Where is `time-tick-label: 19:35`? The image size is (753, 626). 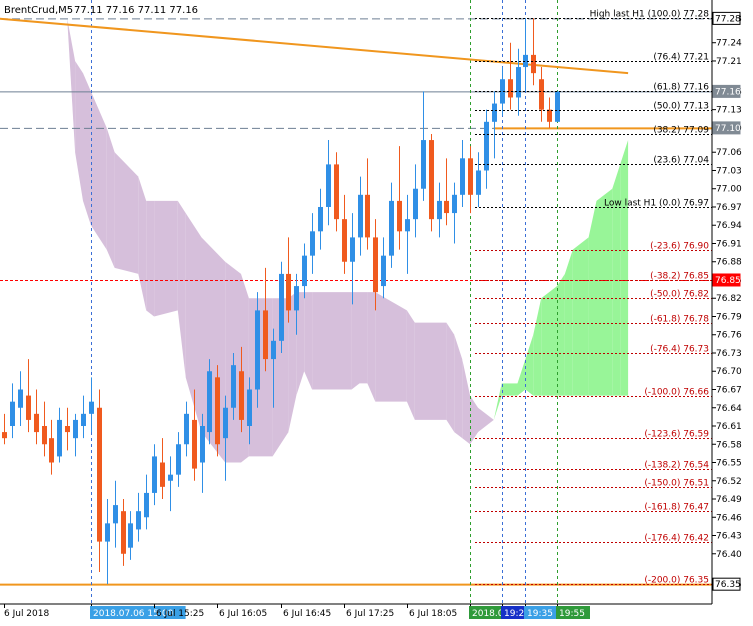 time-tick-label: 19:35 is located at coordinates (540, 614).